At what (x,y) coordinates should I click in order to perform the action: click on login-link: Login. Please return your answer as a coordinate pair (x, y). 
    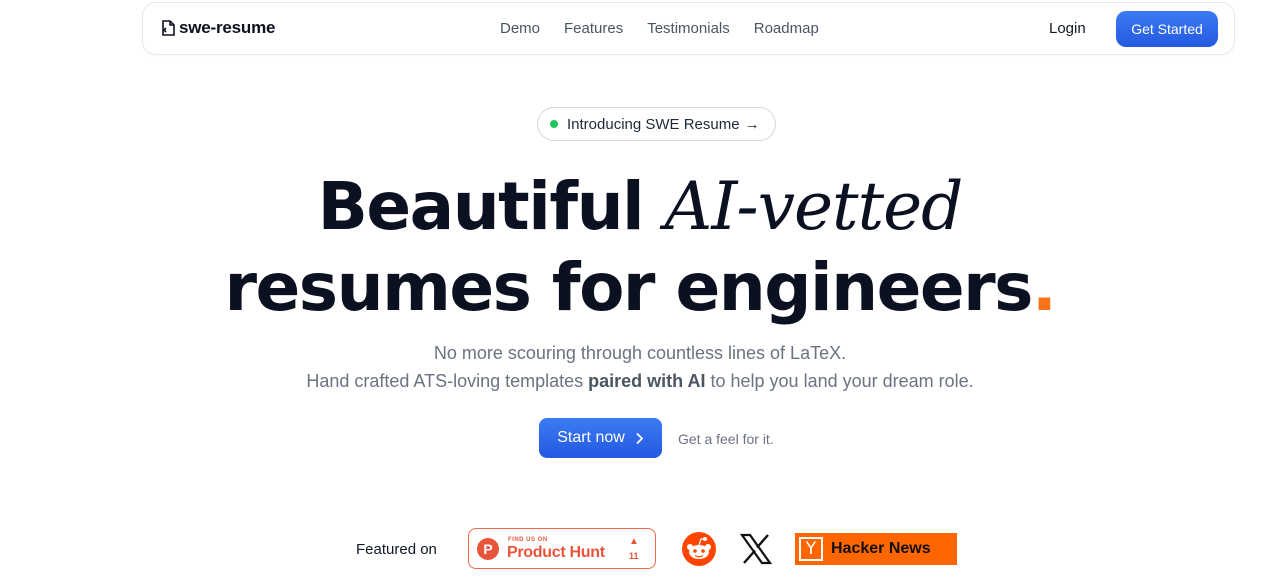
    Looking at the image, I should click on (1067, 28).